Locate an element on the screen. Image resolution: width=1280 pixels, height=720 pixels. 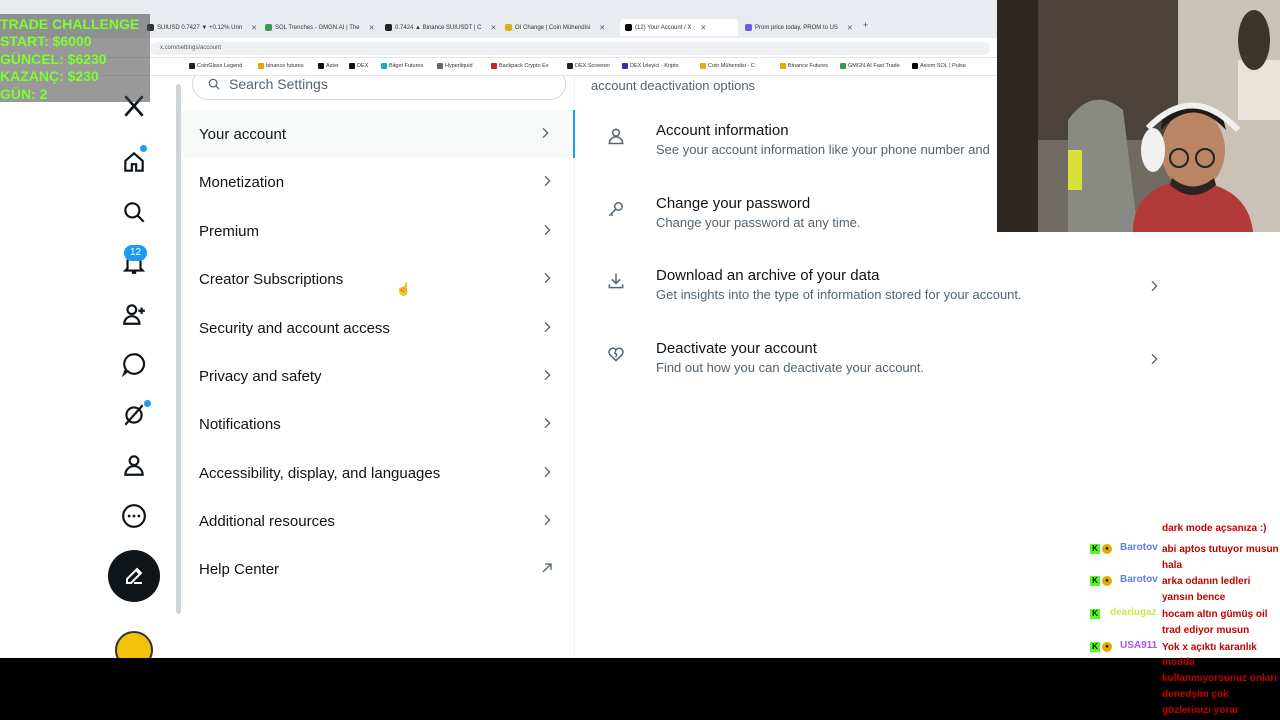
bookmark-item: DEX Screener is located at coordinates (588, 66).